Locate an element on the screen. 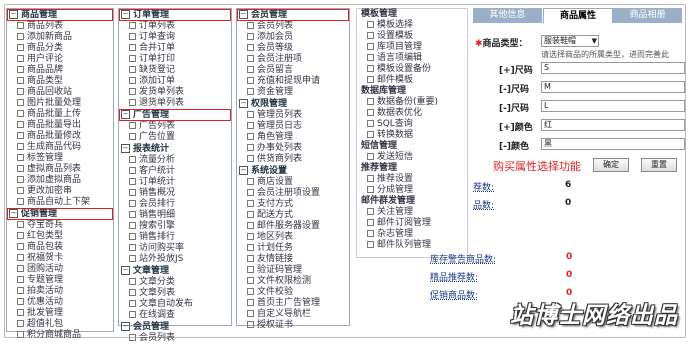 Image resolution: width=690 pixels, height=344 pixels. menu-item: 发货单列表 is located at coordinates (175, 92).